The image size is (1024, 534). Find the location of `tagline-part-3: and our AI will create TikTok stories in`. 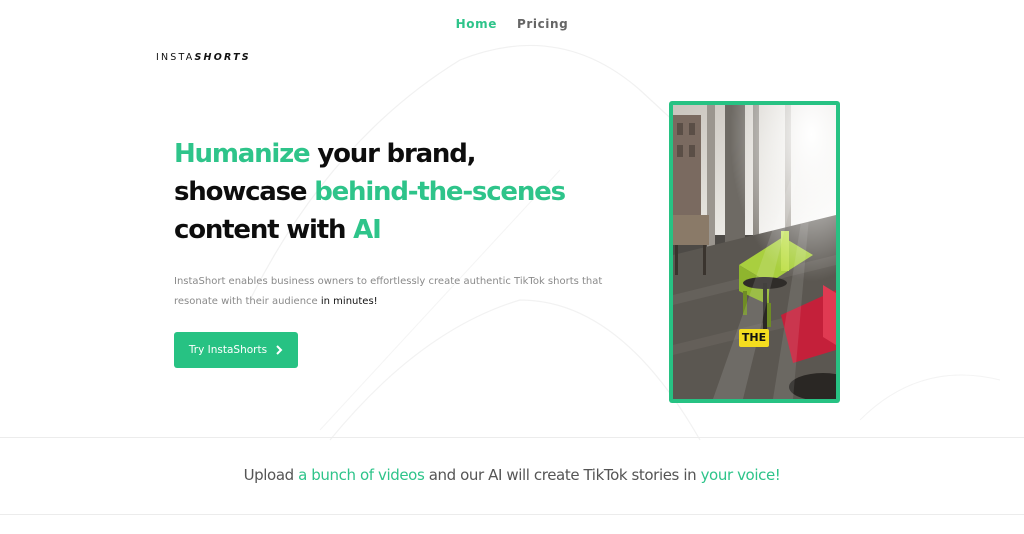

tagline-part-3: and our AI will create TikTok stories in is located at coordinates (562, 475).